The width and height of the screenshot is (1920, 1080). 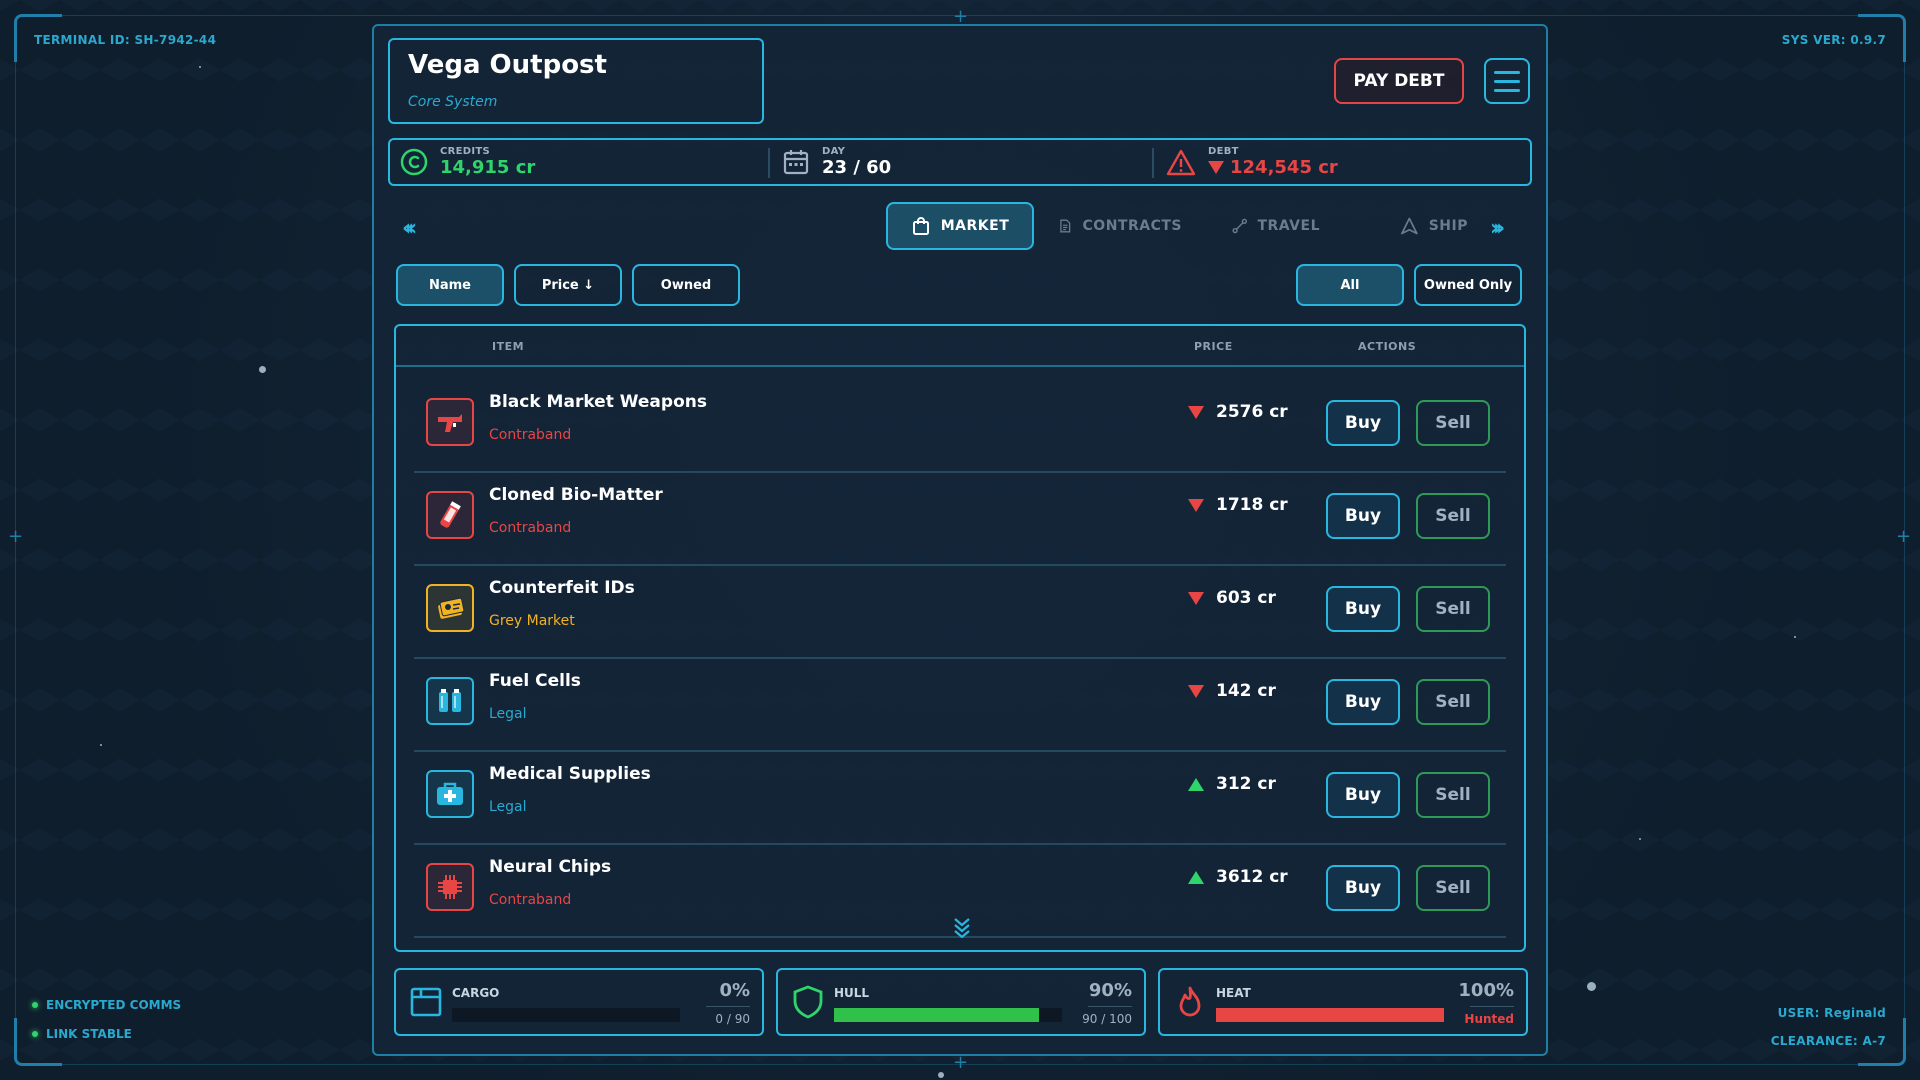 What do you see at coordinates (1213, 346) in the screenshot?
I see `column-header-price: PRICE` at bounding box center [1213, 346].